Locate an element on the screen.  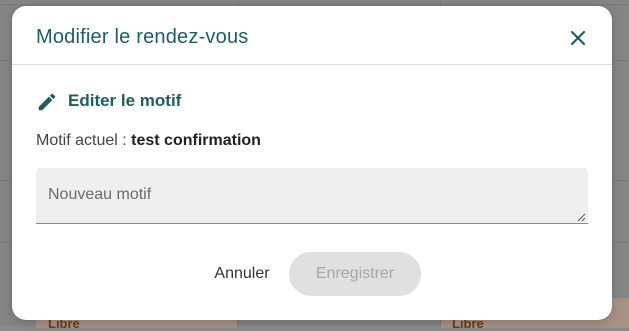
calendar-gridline is located at coordinates (314, 4).